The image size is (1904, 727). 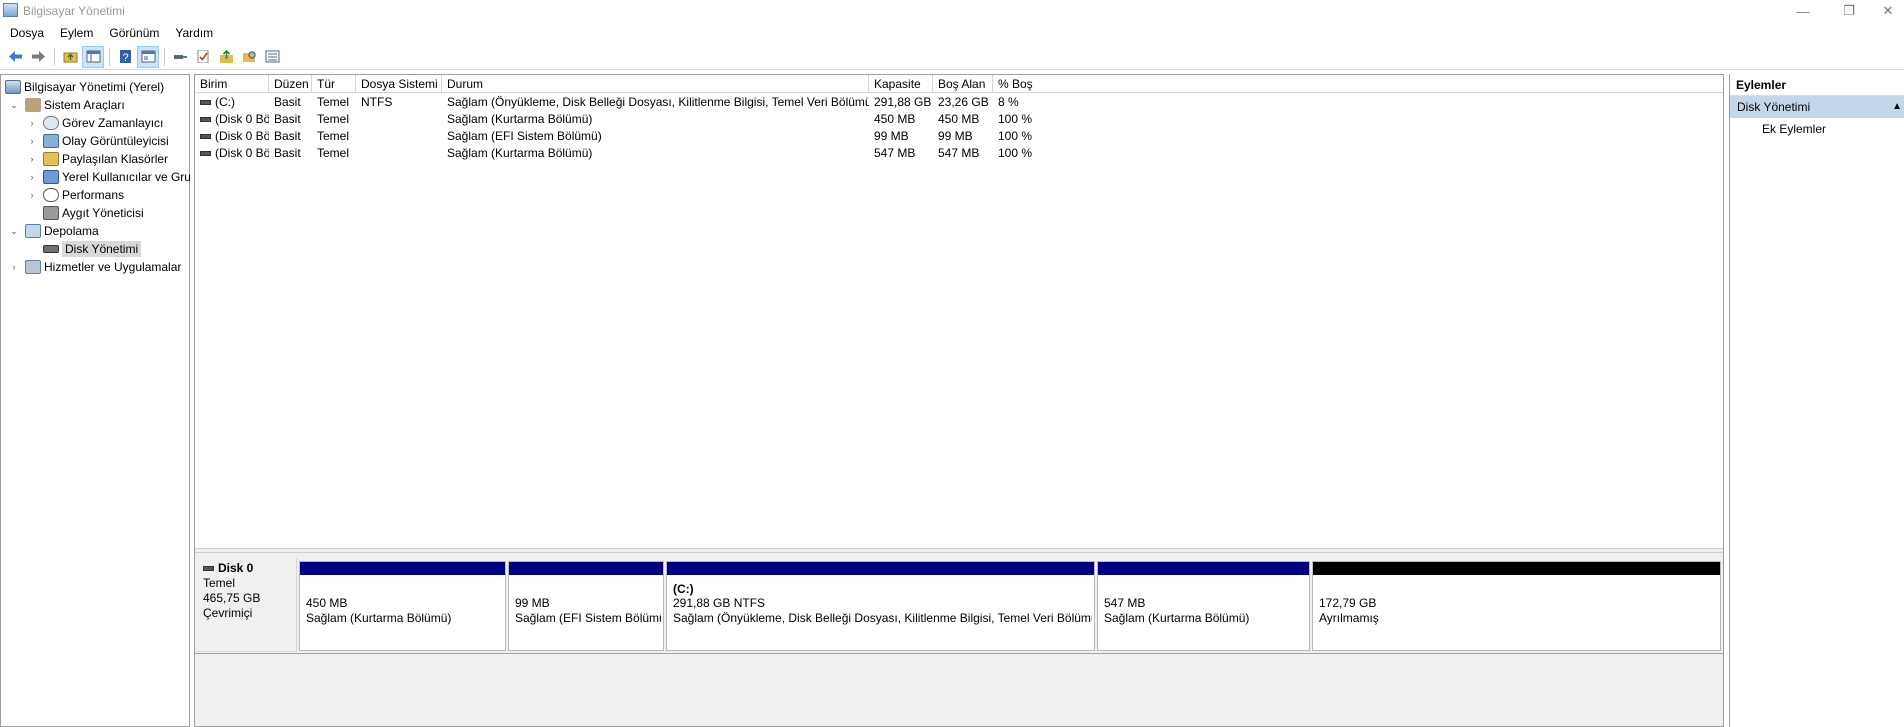 I want to click on menu-action: Eylem, so click(x=76, y=33).